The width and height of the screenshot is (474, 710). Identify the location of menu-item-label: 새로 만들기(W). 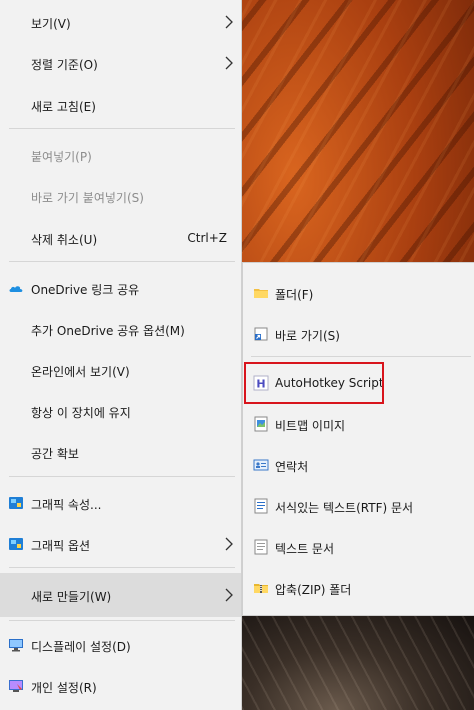
(71, 597).